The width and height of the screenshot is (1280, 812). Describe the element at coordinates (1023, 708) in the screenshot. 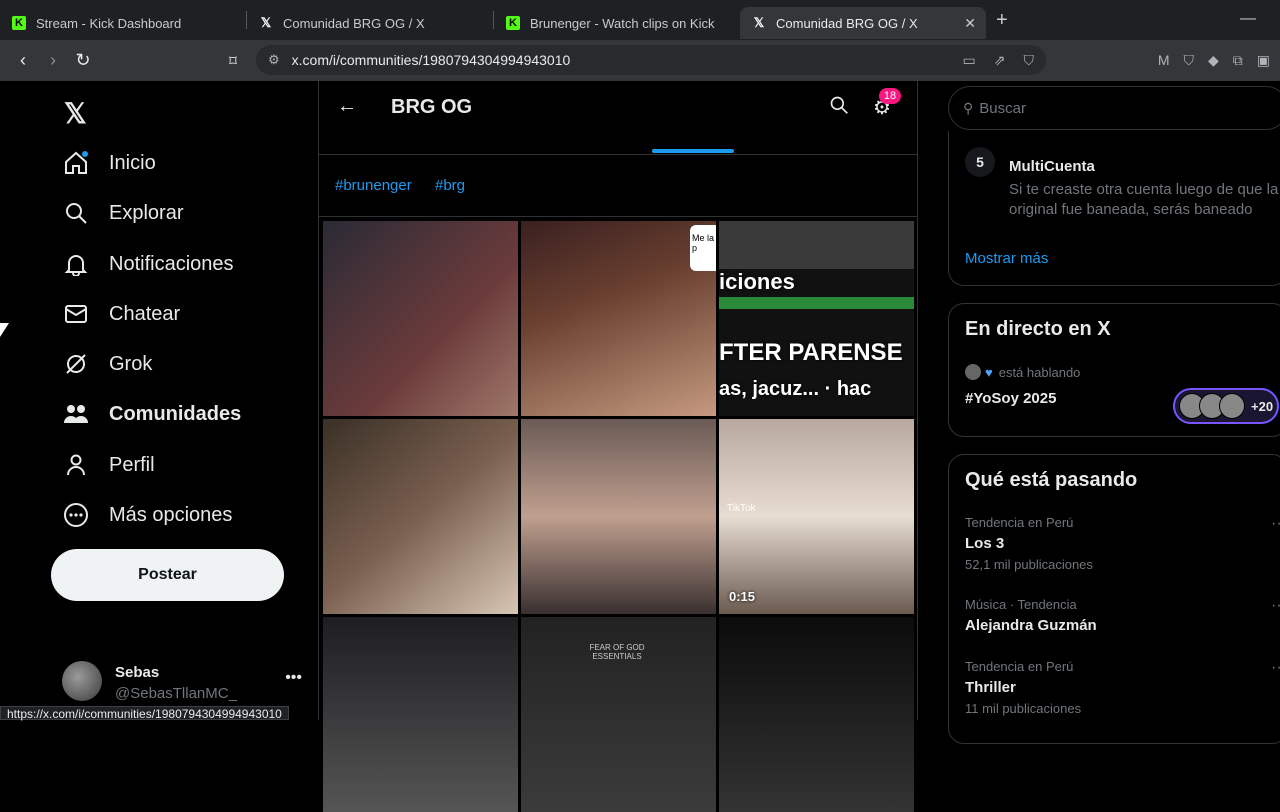

I see `trend-count: 11 mil publicaciones` at that location.